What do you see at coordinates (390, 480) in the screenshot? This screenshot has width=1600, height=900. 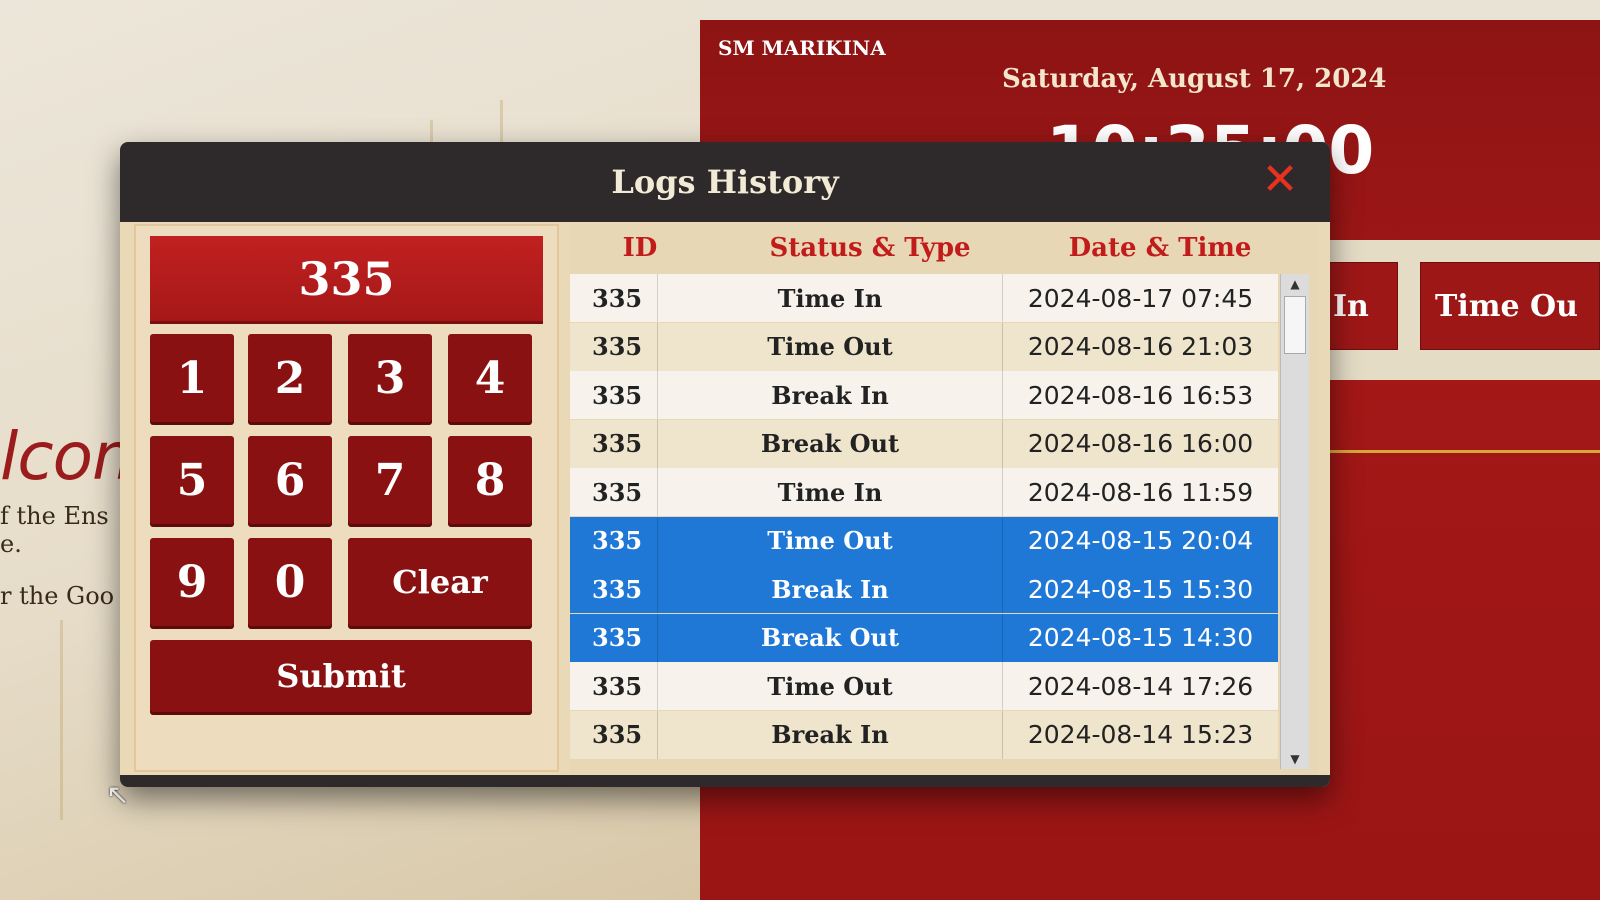 I see `key-7: 7` at bounding box center [390, 480].